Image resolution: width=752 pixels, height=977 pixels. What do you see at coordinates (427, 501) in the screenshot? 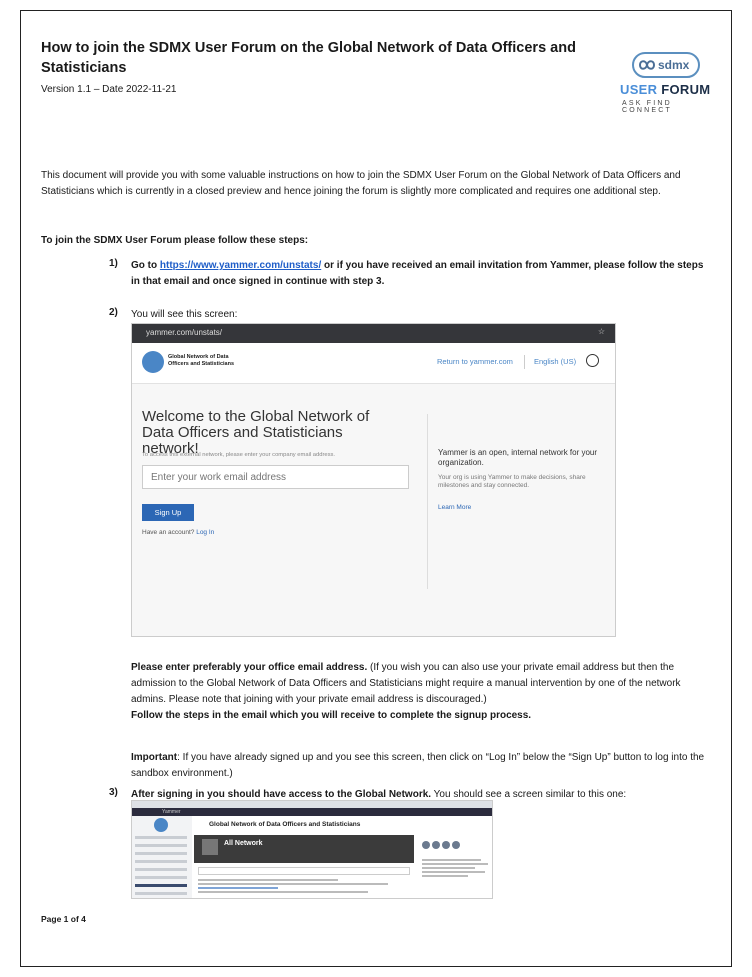
I see `panel-divider` at bounding box center [427, 501].